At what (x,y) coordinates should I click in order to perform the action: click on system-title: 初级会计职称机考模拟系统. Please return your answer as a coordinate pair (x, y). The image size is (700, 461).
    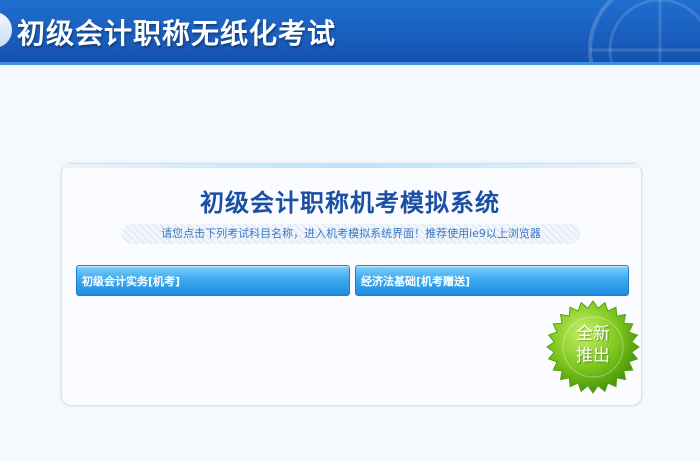
    Looking at the image, I should click on (350, 203).